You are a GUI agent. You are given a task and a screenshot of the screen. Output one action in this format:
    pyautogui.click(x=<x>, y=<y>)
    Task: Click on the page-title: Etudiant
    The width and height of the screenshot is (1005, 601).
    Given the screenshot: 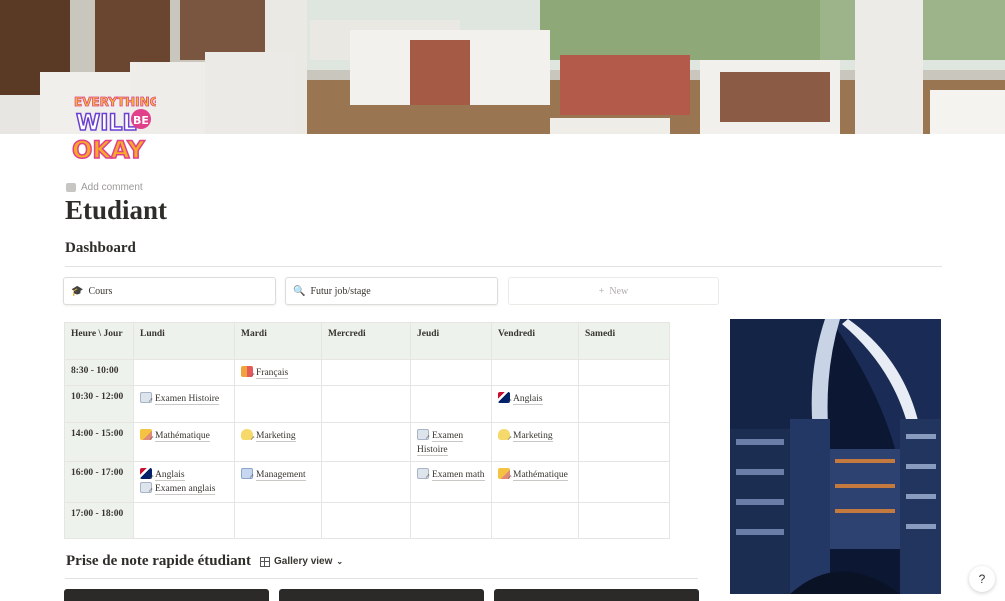 What is the action you would take?
    pyautogui.click(x=116, y=210)
    